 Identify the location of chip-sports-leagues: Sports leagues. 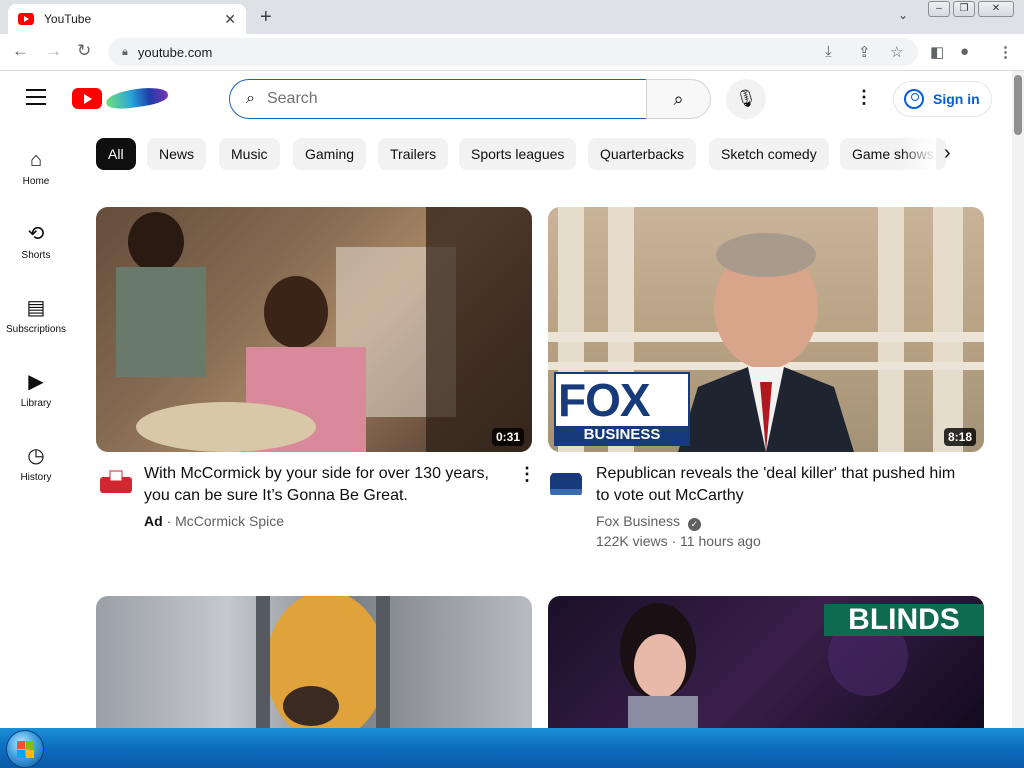
(518, 154).